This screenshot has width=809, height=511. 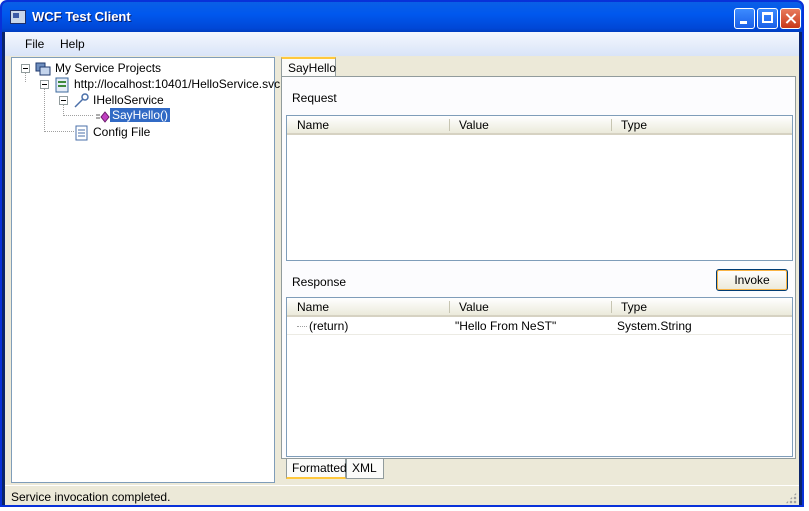 What do you see at coordinates (72, 44) in the screenshot?
I see `menu-help: Help` at bounding box center [72, 44].